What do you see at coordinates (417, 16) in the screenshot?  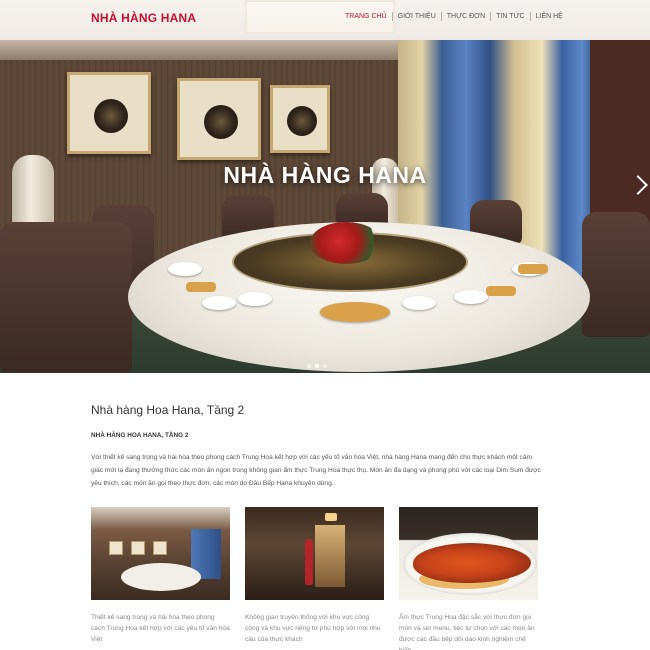 I see `nav-item-about: GIỚI THIỆU` at bounding box center [417, 16].